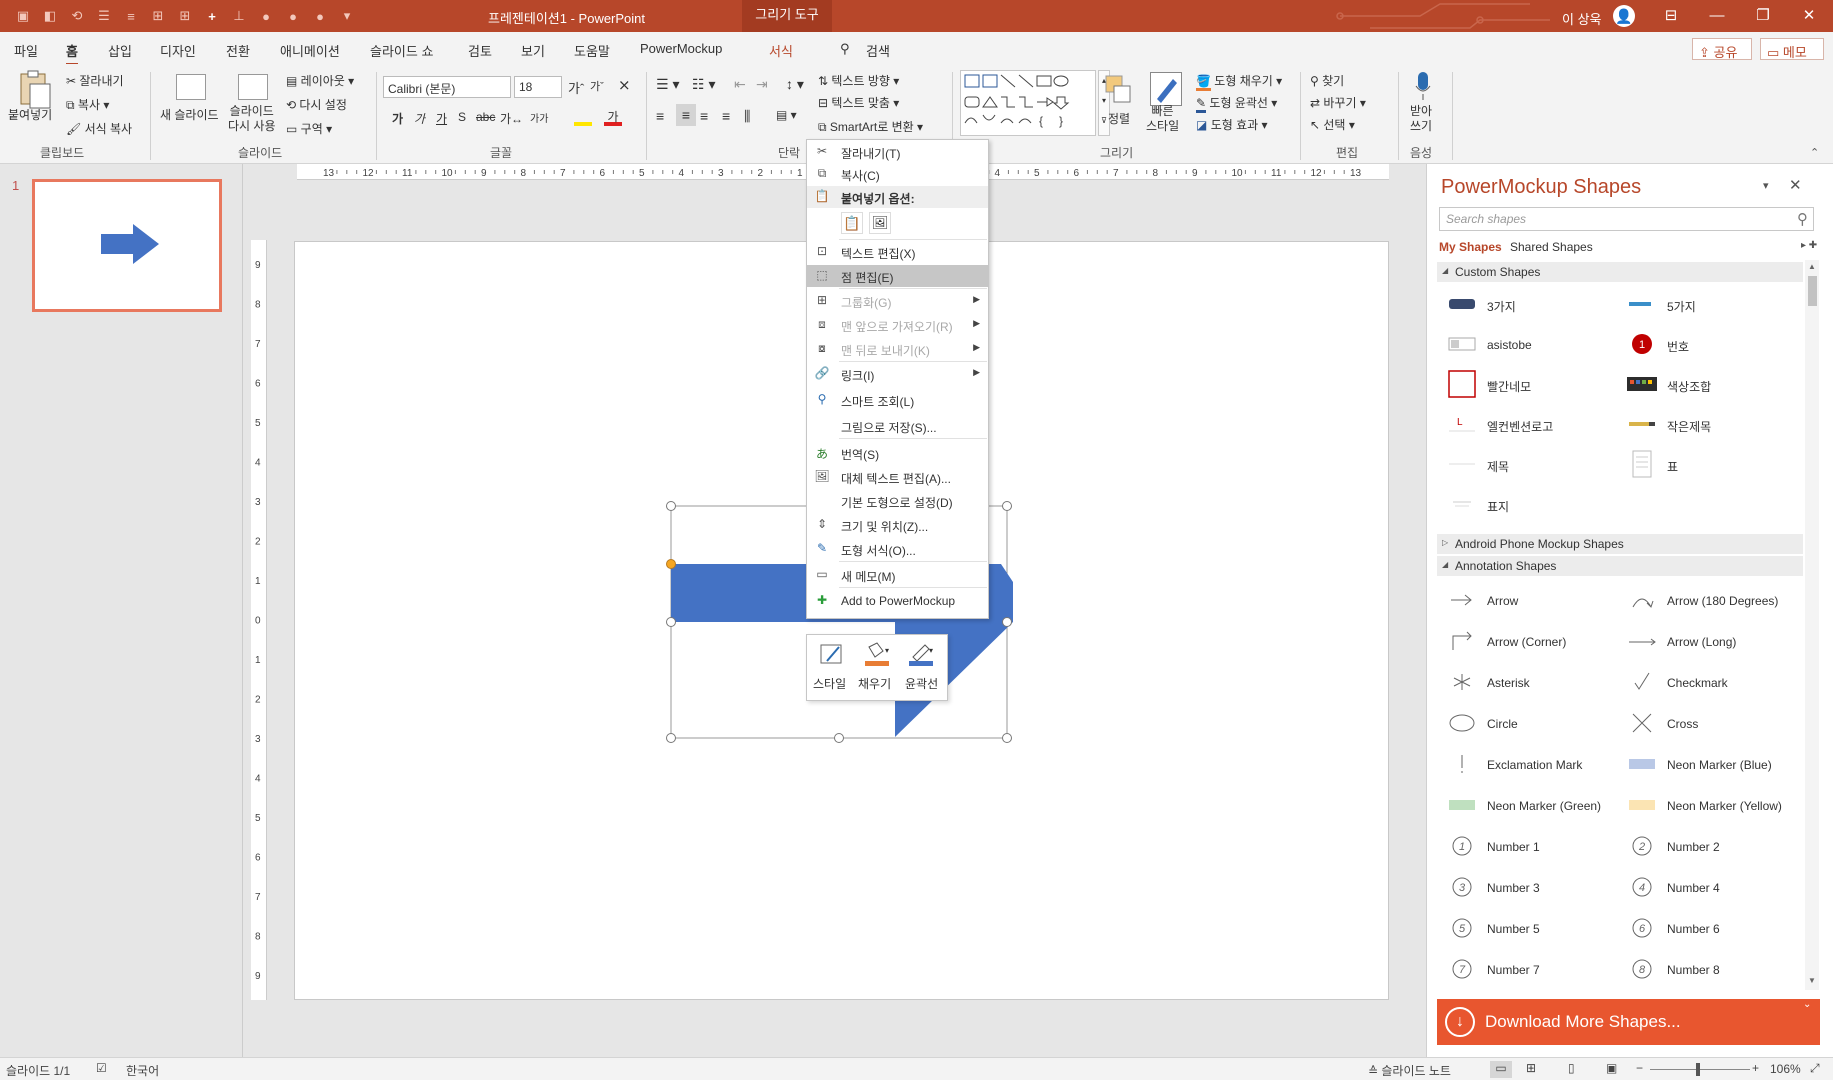 Image resolution: width=1833 pixels, height=1080 pixels. I want to click on outline-button: ▾, so click(922, 654).